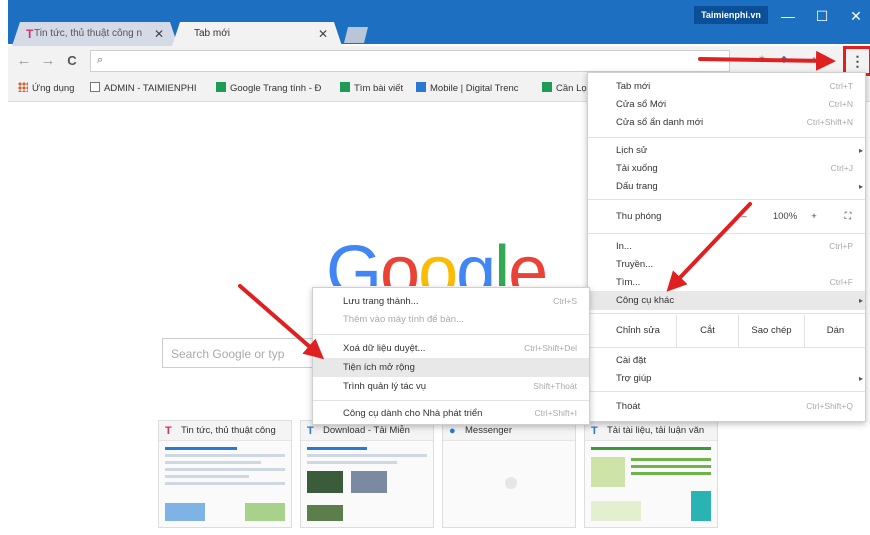 The width and height of the screenshot is (870, 535). I want to click on menu-item-help: Trợ giúp ▸, so click(726, 378).